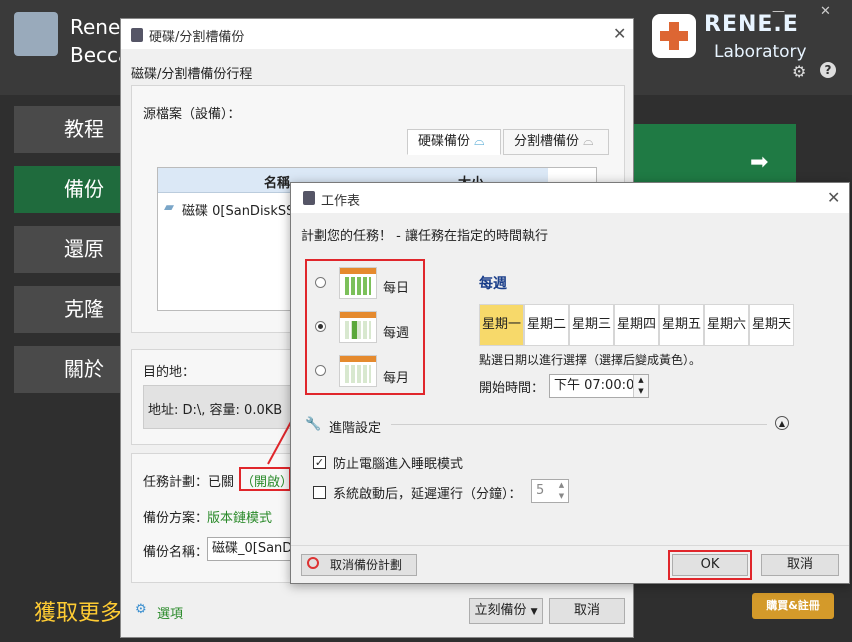 The height and width of the screenshot is (642, 852). I want to click on option-monthly-label: 每月, so click(396, 376).